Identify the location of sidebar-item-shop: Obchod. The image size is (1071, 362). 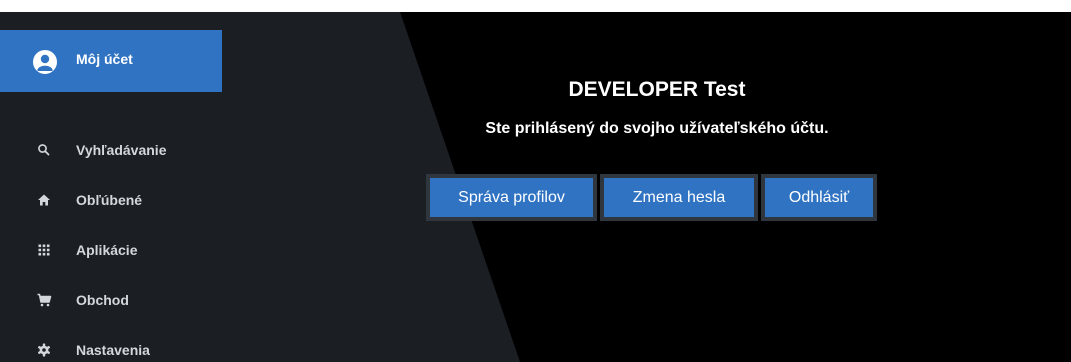
(111, 300).